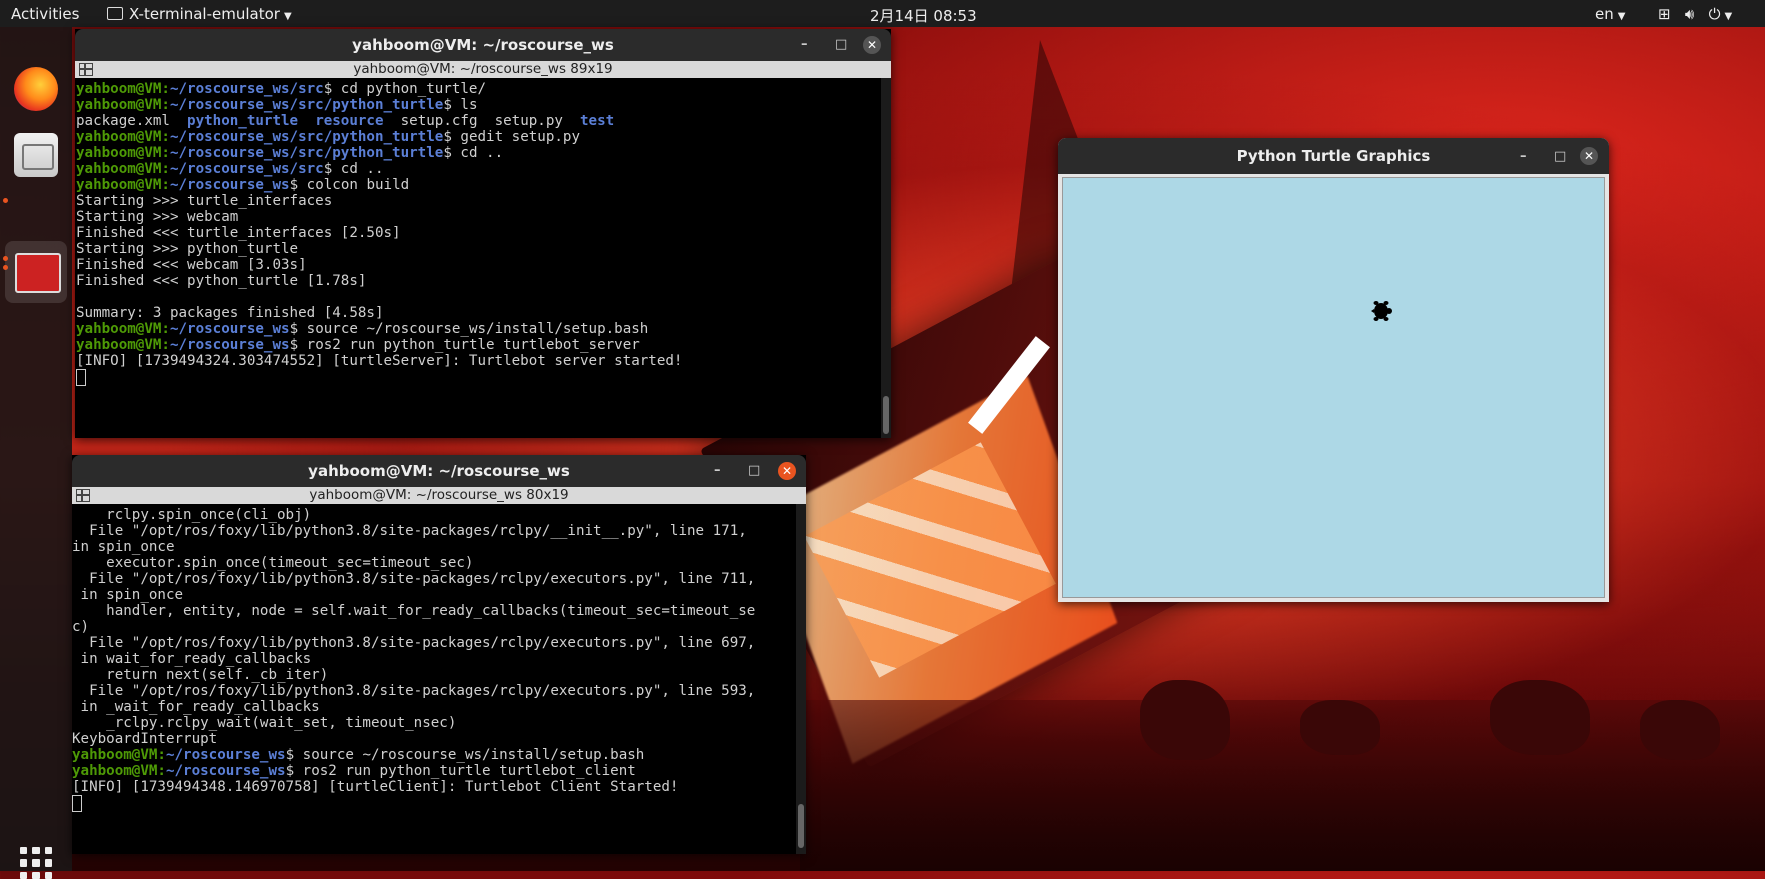  What do you see at coordinates (481, 121) in the screenshot?
I see `terminal-text: setup.cfg setup.py` at bounding box center [481, 121].